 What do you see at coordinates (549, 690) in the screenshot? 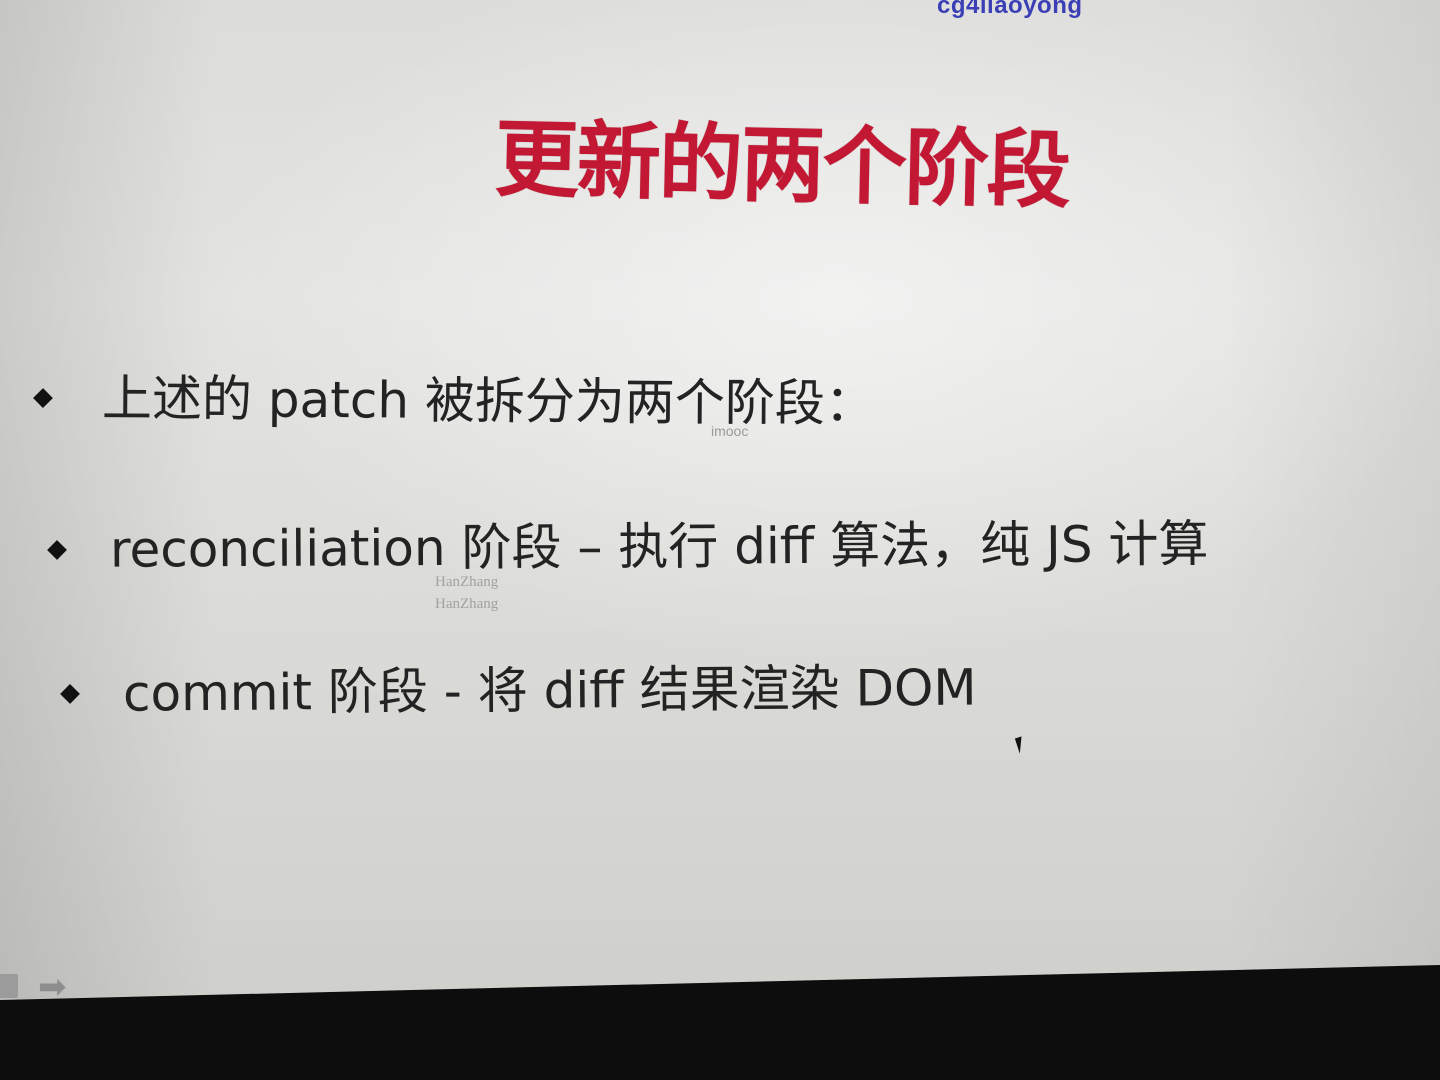
I see `bullet-text-3: commit 阶段 - 将 diff 结果渲染 DOM` at bounding box center [549, 690].